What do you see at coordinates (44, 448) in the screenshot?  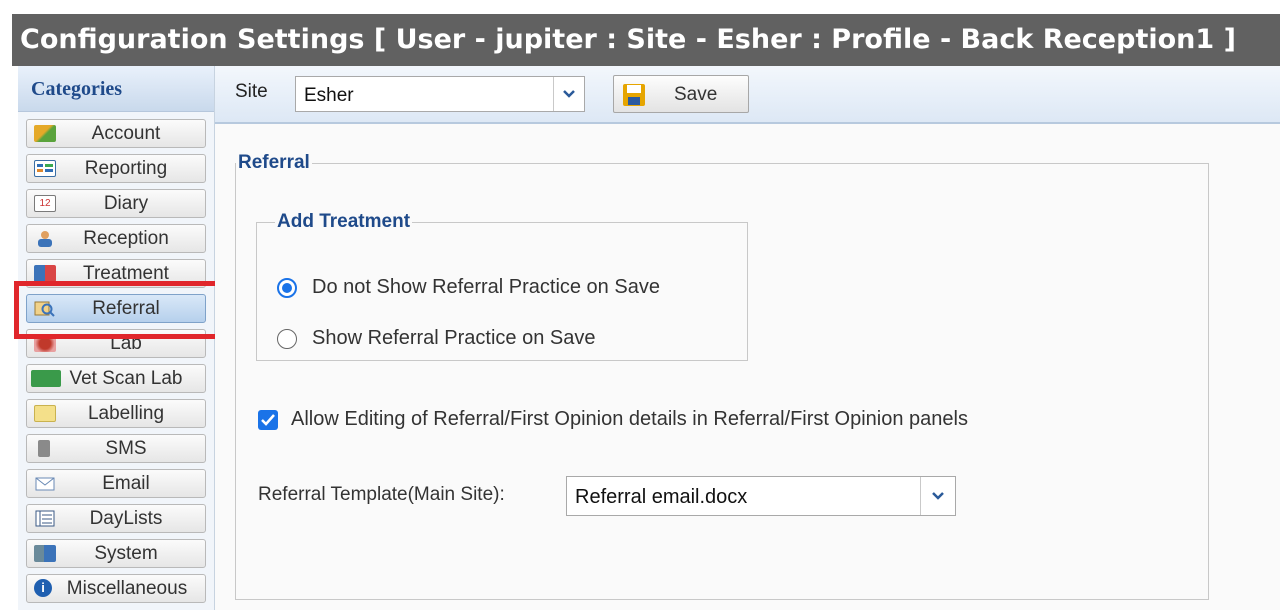 I see `sms-icon` at bounding box center [44, 448].